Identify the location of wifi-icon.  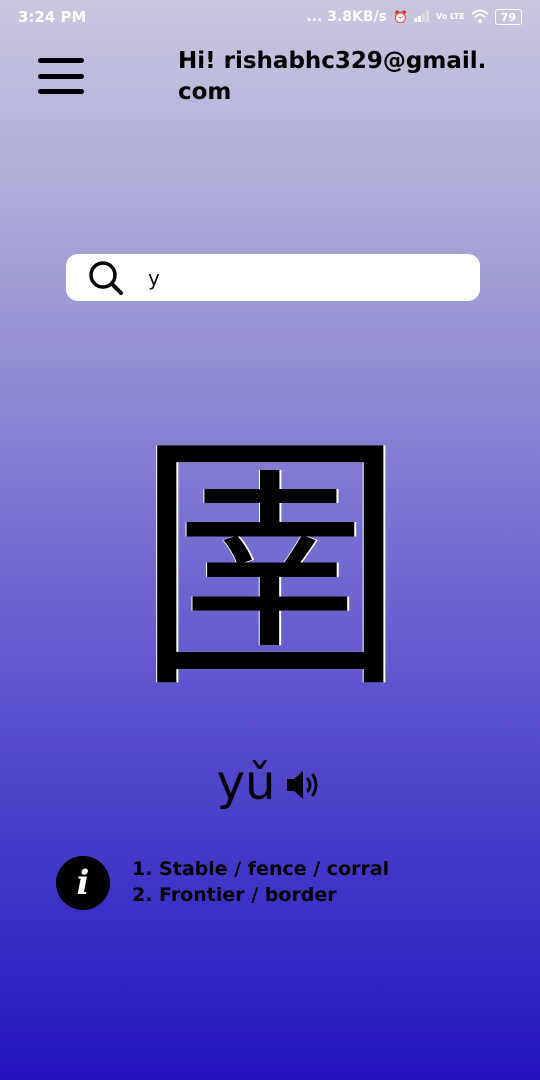
(480, 17).